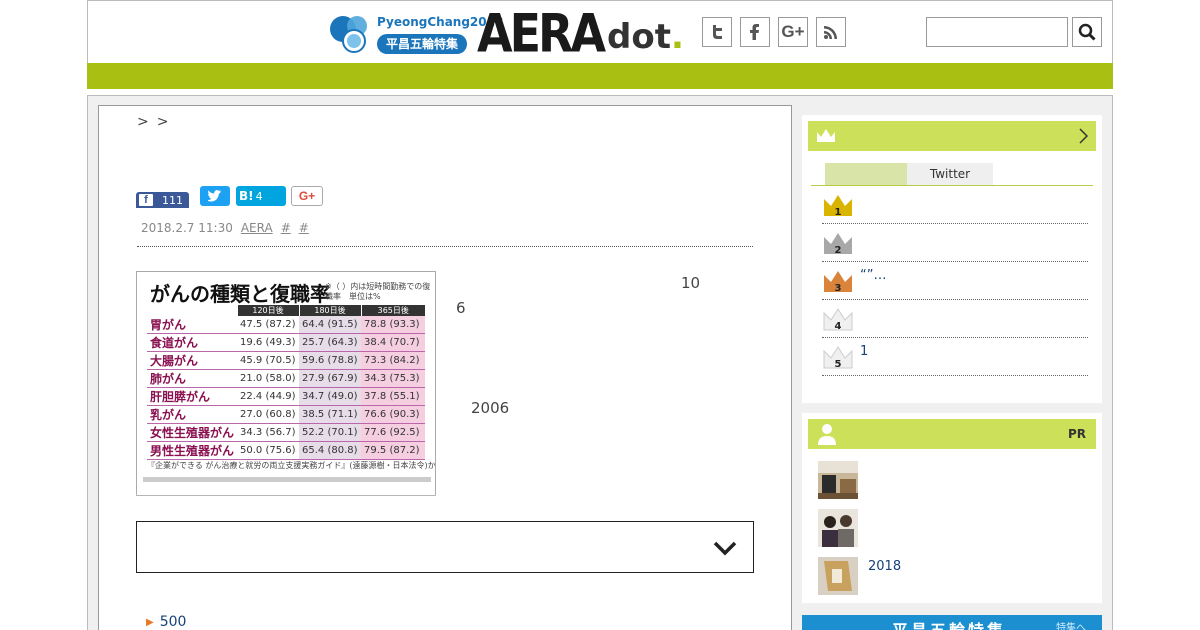 The width and height of the screenshot is (1200, 630). I want to click on tab-access-ranking, so click(866, 174).